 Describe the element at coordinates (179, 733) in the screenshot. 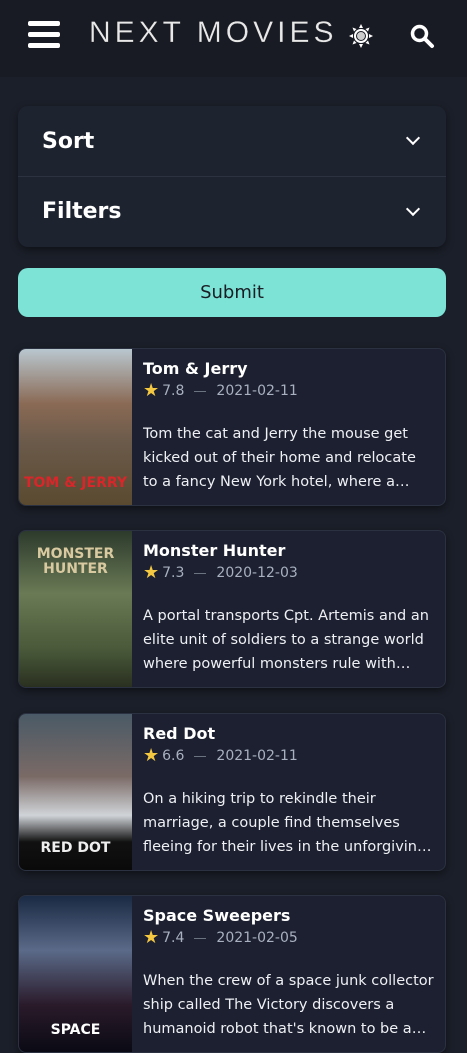

I see `movie-title: Red Dot` at that location.